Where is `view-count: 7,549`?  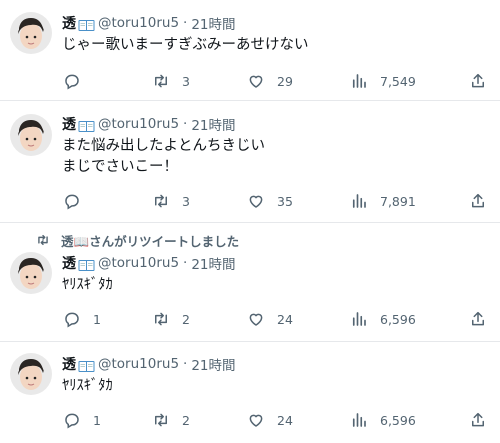
view-count: 7,549 is located at coordinates (398, 81).